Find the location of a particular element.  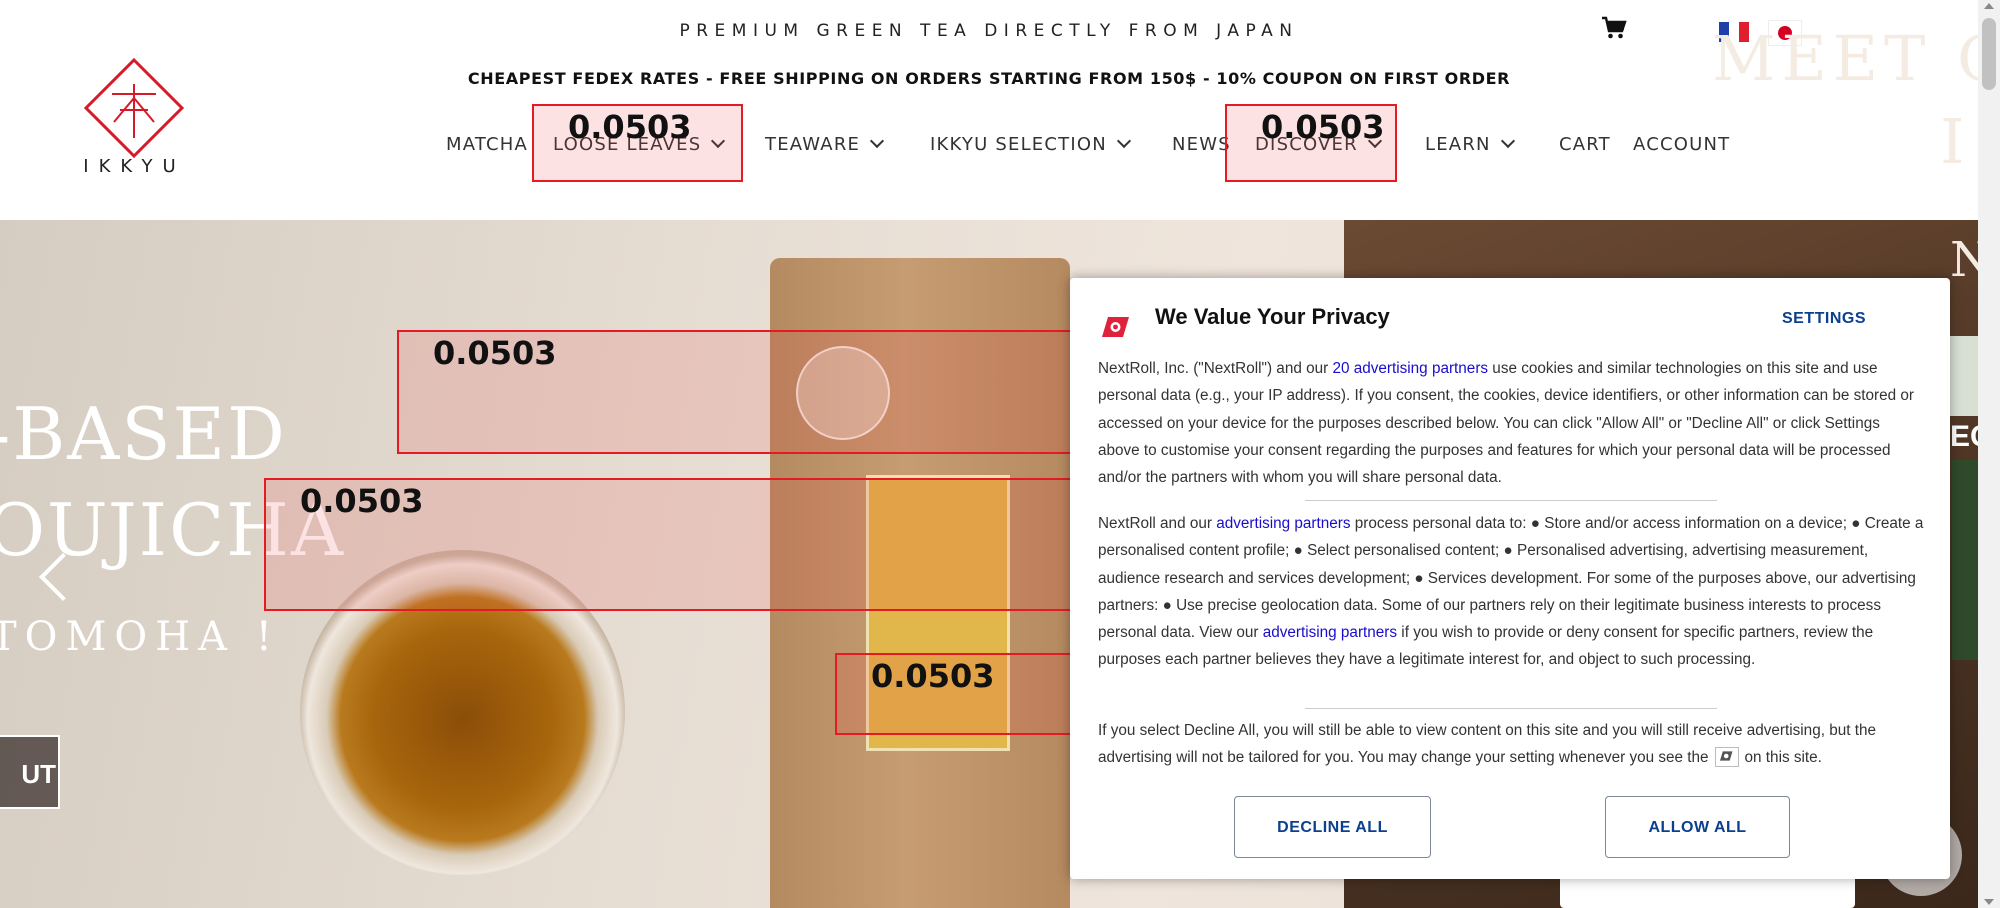

nav-label: ACCOUNT is located at coordinates (1682, 144).